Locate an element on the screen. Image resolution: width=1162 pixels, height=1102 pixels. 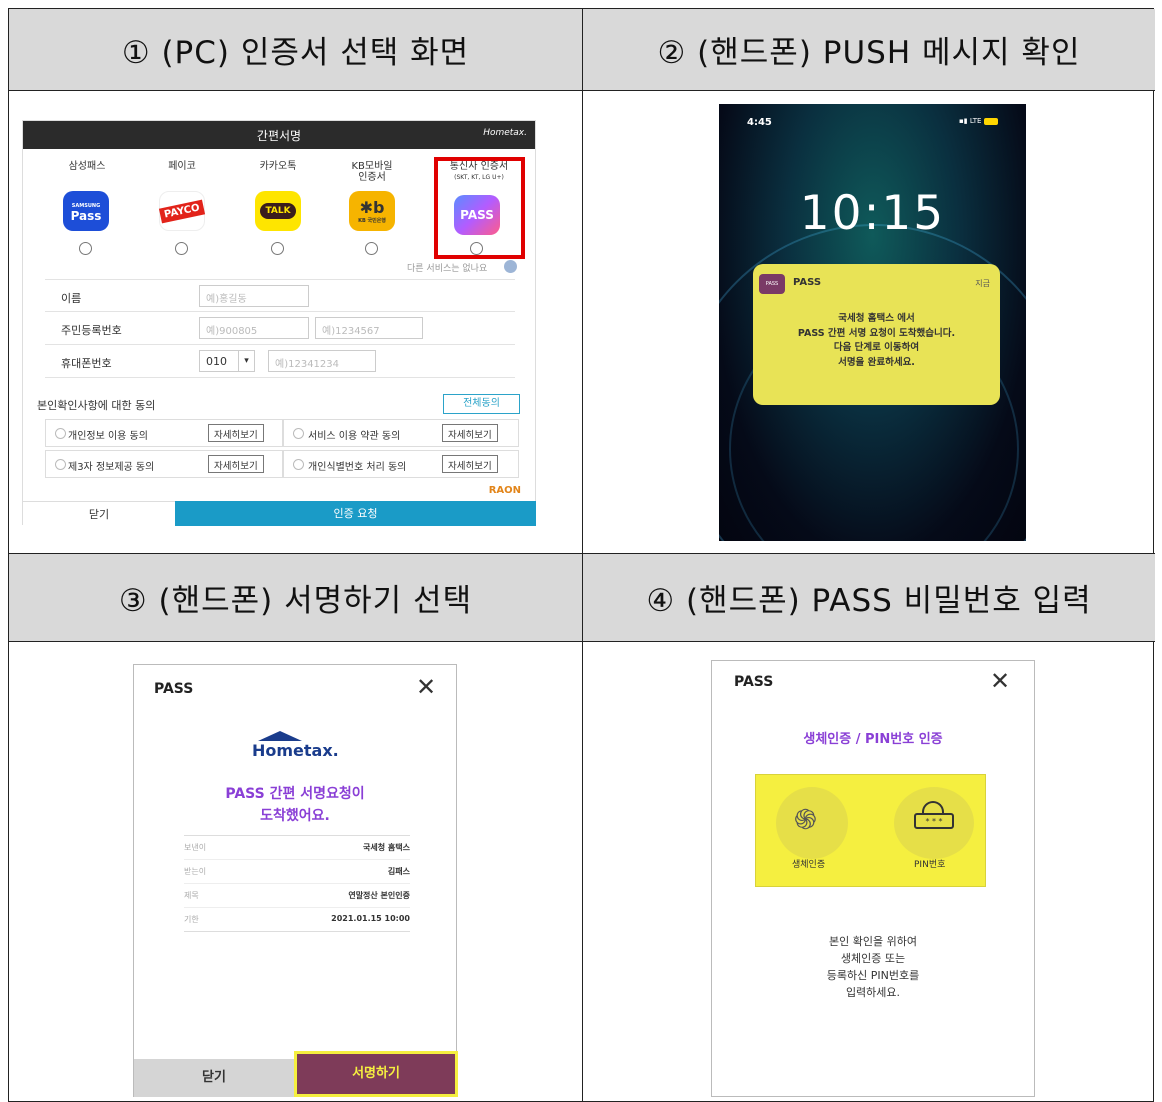
name-row: 이름 예)홍길동 is located at coordinates (280, 295).